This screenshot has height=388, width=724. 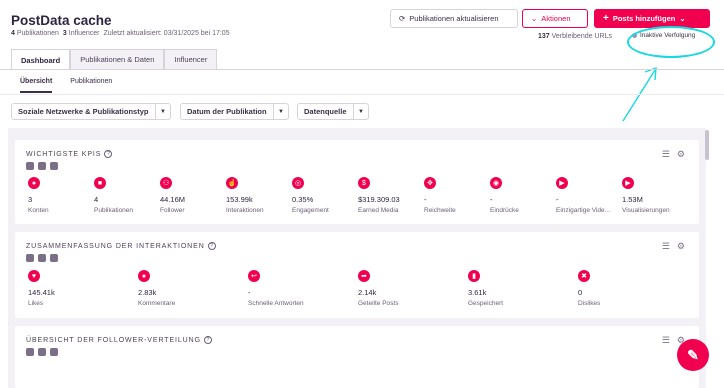 What do you see at coordinates (91, 85) in the screenshot?
I see `subtab-publications: Publikationen` at bounding box center [91, 85].